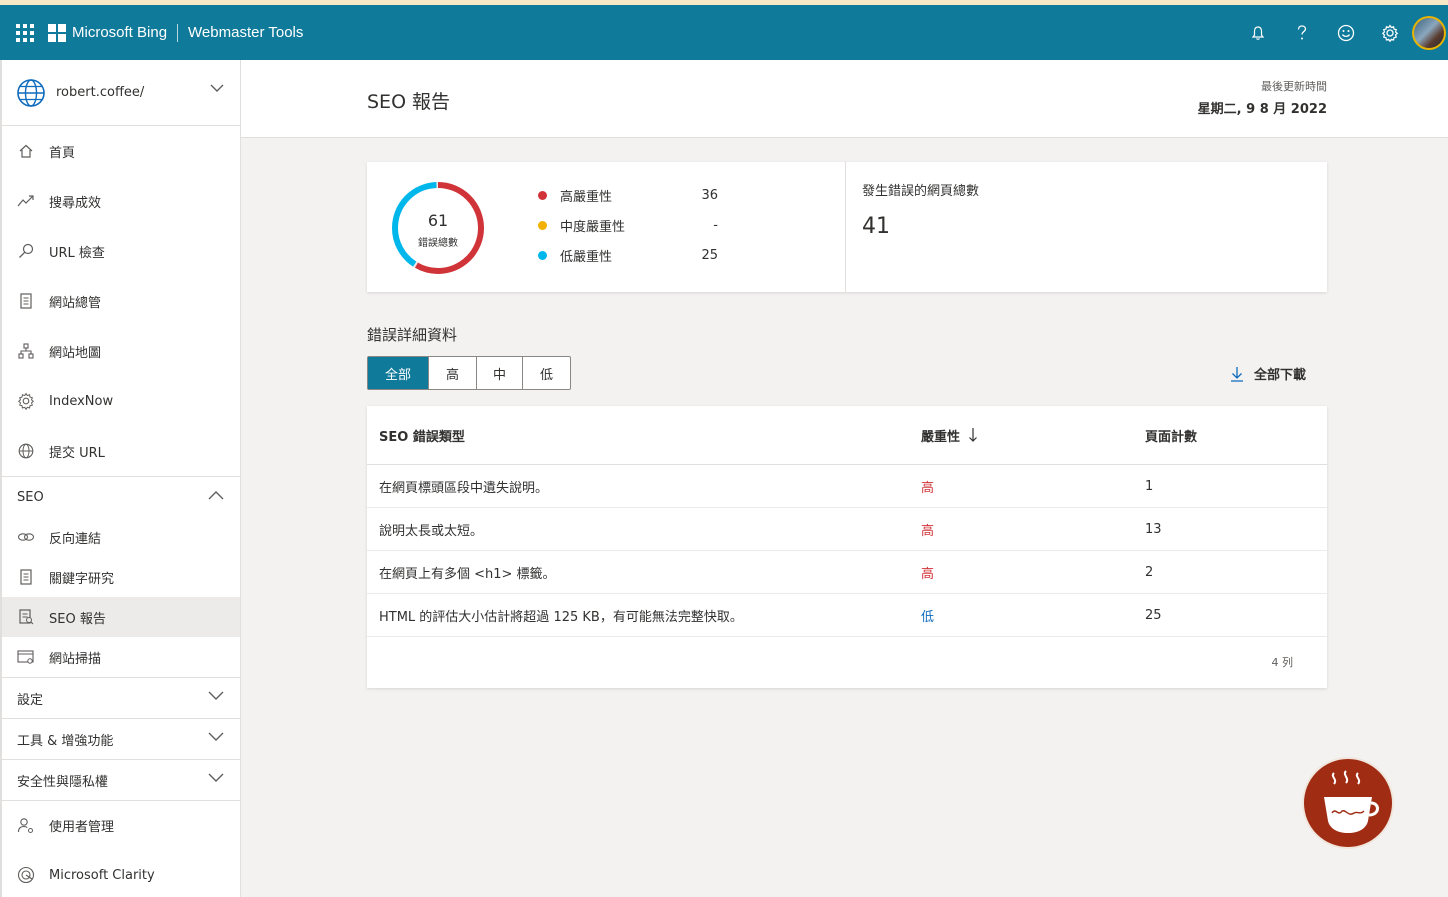 The height and width of the screenshot is (897, 1448). I want to click on sidebar-group-label: 安全性與隱私權, so click(63, 782).